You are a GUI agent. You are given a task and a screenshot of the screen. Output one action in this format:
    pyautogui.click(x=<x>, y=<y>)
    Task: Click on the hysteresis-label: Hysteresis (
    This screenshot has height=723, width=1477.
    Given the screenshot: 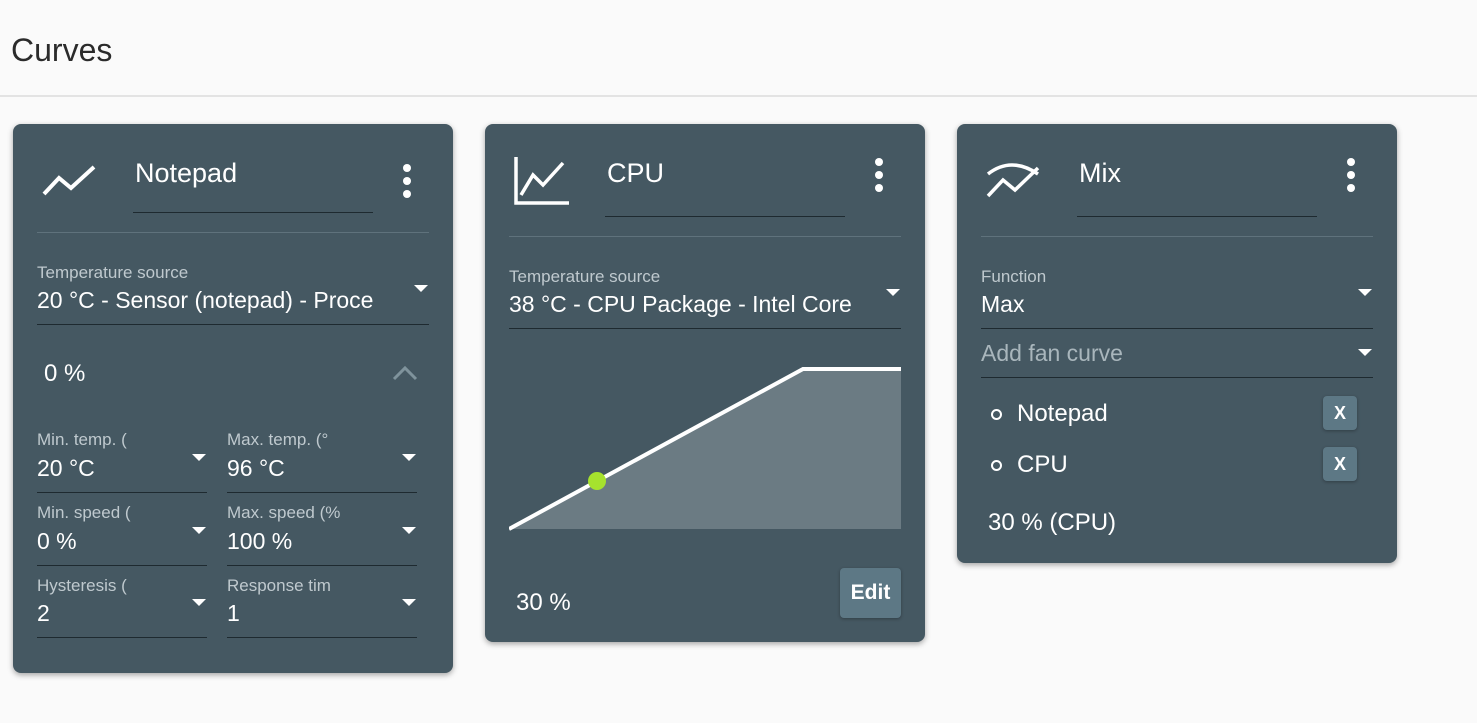 What is the action you would take?
    pyautogui.click(x=82, y=585)
    